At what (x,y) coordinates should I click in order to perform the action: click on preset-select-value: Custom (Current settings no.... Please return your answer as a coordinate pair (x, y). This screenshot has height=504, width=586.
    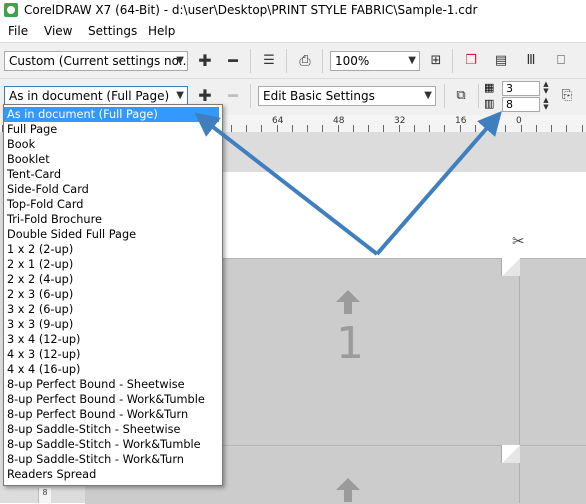
    Looking at the image, I should click on (98, 61).